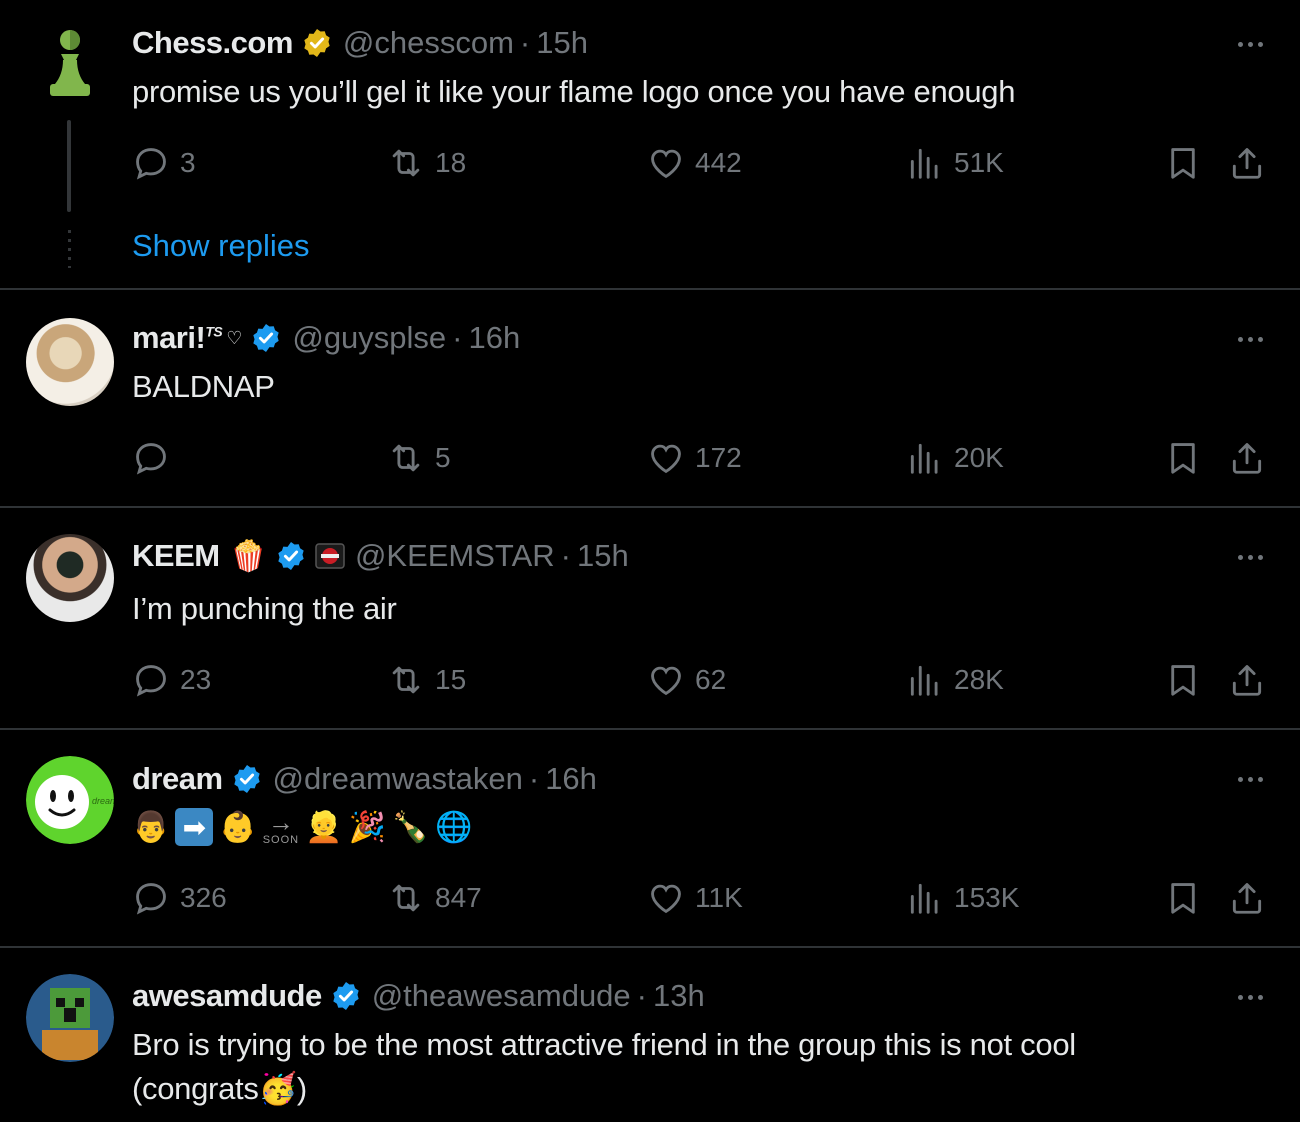  What do you see at coordinates (451, 162) in the screenshot?
I see `retweet-count: 18` at bounding box center [451, 162].